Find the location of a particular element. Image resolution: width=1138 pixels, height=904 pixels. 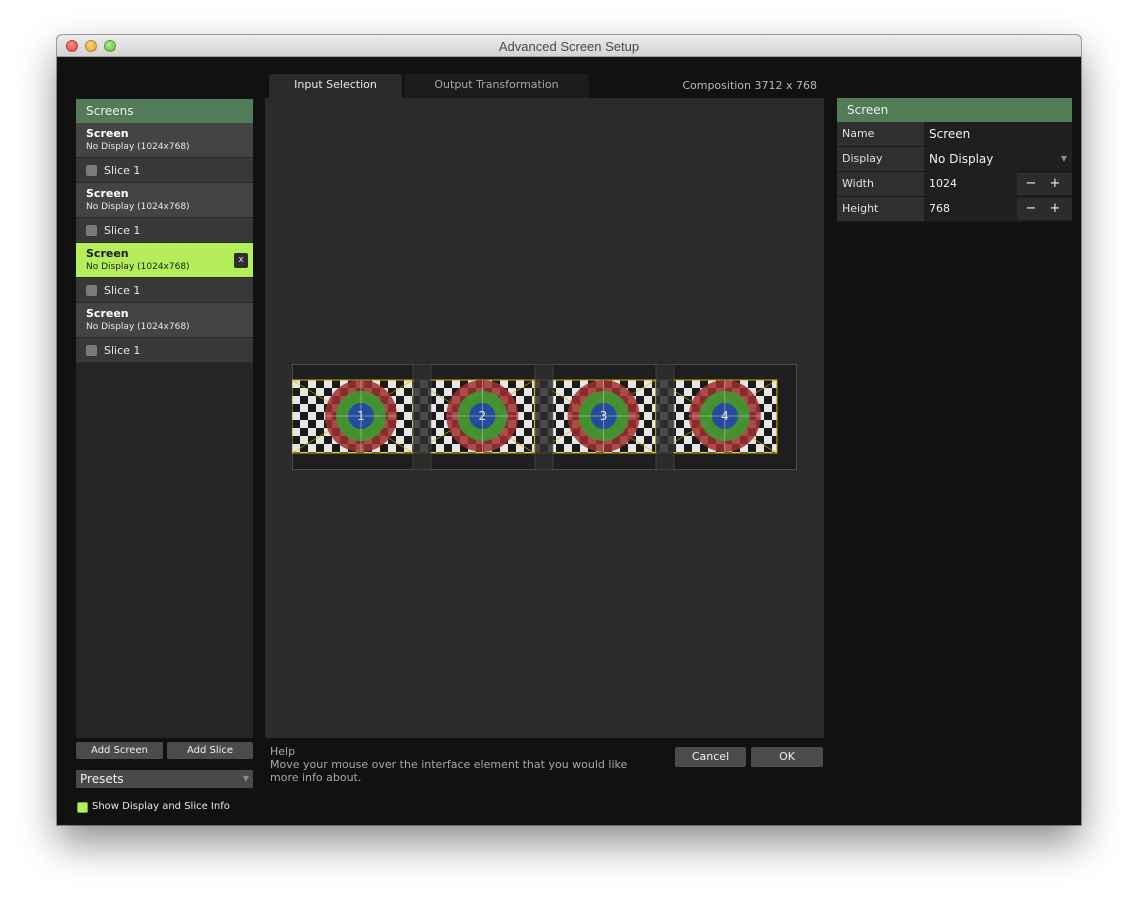

width-stepper: − + is located at coordinates (1044, 184).